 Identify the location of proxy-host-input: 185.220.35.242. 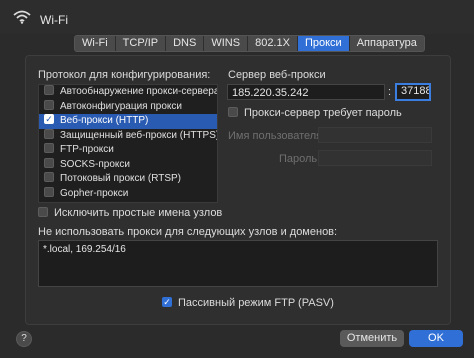
(306, 92).